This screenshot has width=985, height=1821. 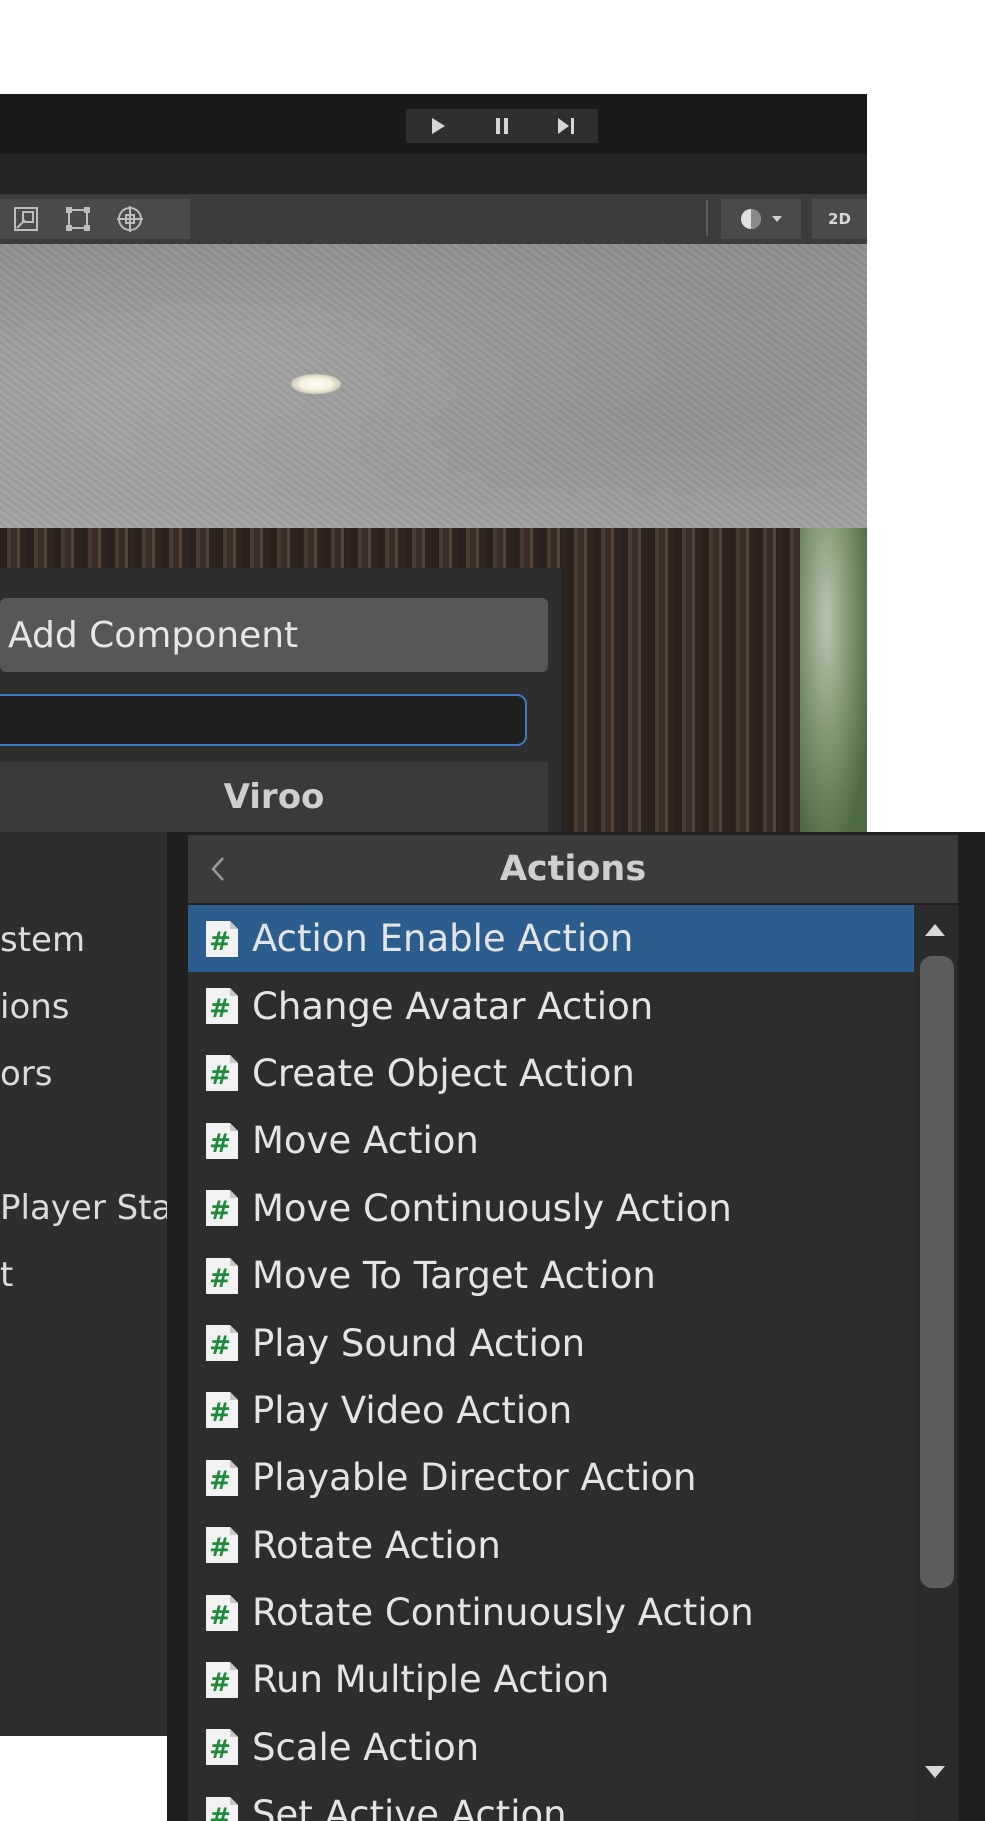 I want to click on action-item-label: Rotate Continuously Action, so click(x=503, y=1613).